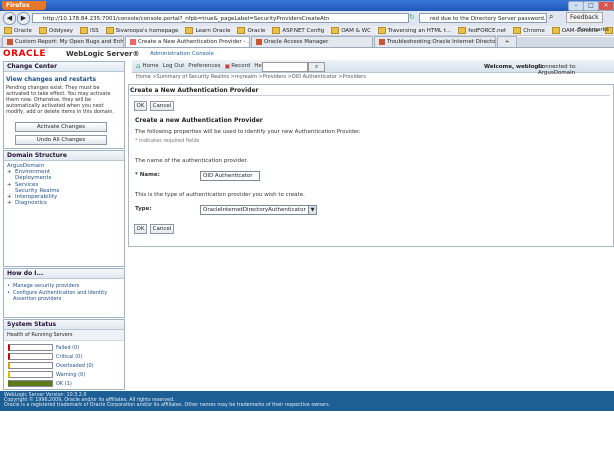 The width and height of the screenshot is (614, 453). I want to click on feedback-button: Feedback, so click(584, 17).